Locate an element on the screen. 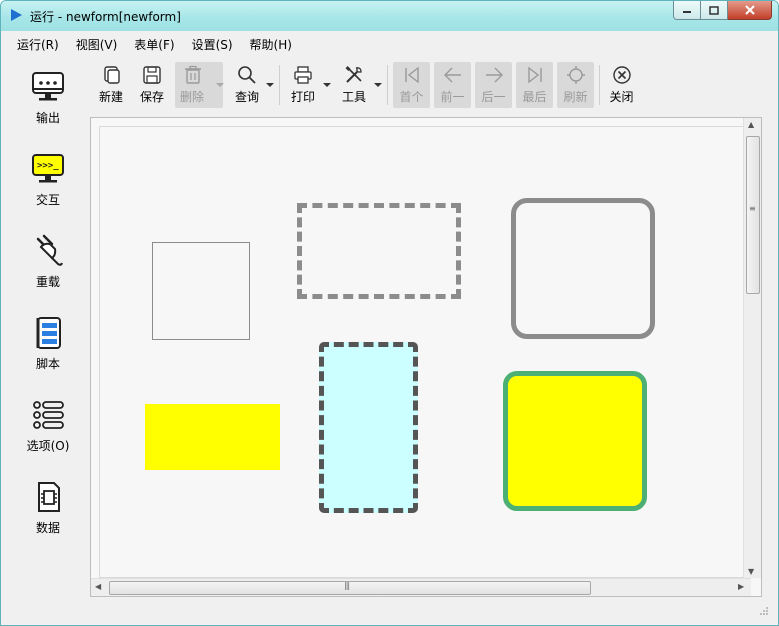 Image resolution: width=779 pixels, height=626 pixels. yellow-rectangle is located at coordinates (212, 437).